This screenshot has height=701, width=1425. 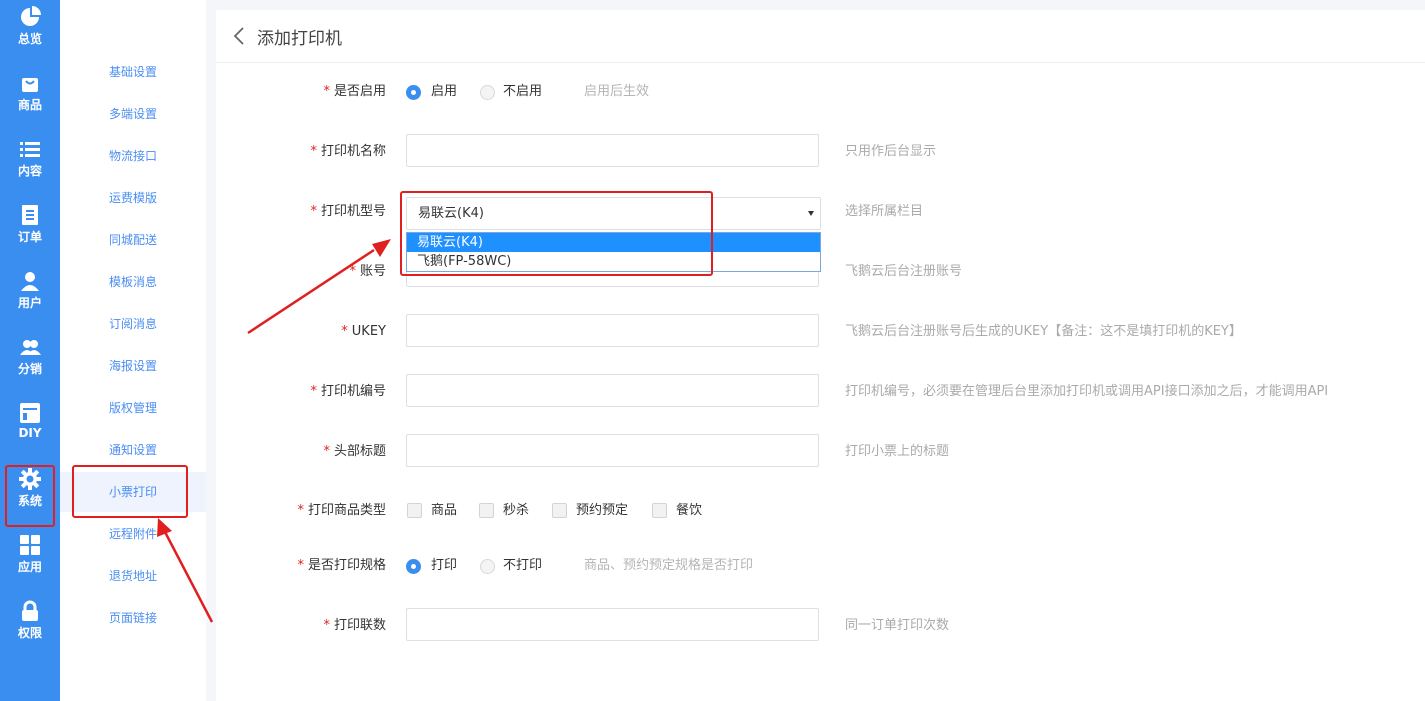 I want to click on submenu-item: 通知设置, so click(x=133, y=450).